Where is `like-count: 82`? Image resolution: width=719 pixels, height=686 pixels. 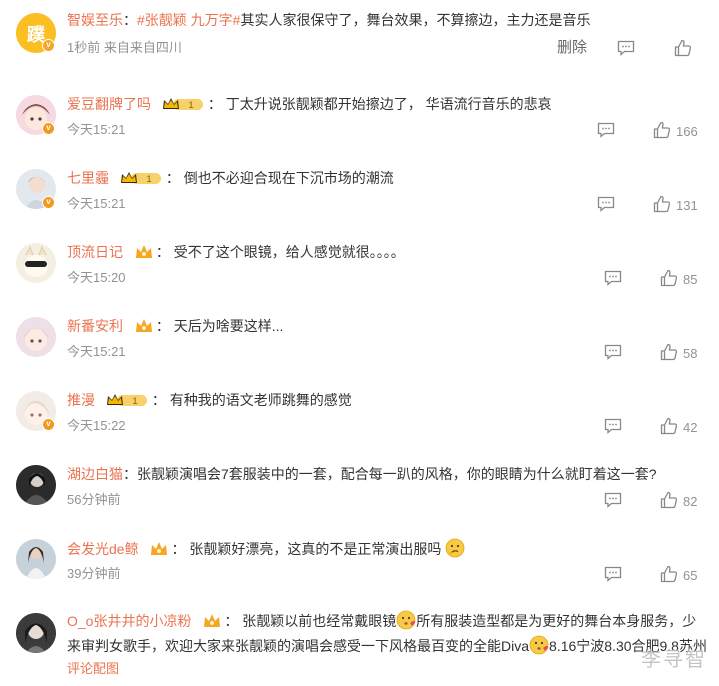 like-count: 82 is located at coordinates (690, 501).